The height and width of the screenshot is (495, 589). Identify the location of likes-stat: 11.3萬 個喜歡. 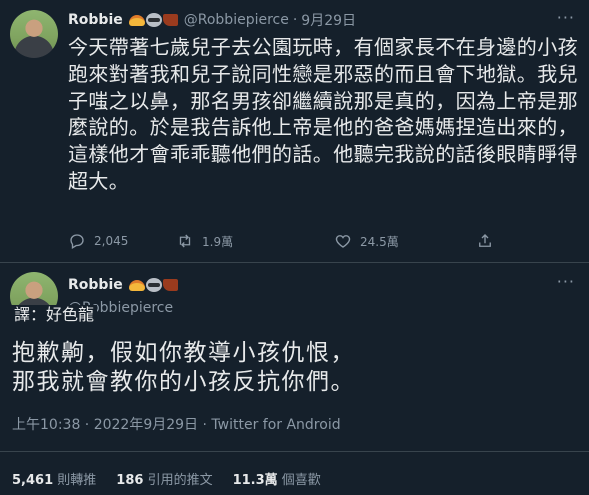
(277, 478).